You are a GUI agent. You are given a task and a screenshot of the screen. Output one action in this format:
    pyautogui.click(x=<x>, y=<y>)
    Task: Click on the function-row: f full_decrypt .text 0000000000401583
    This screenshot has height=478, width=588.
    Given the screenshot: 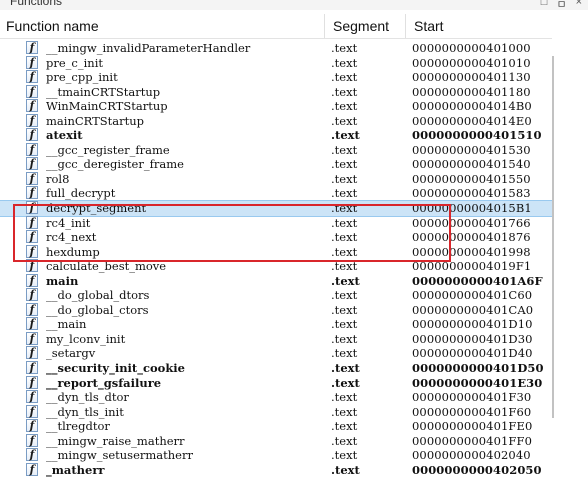 What is the action you would take?
    pyautogui.click(x=276, y=193)
    